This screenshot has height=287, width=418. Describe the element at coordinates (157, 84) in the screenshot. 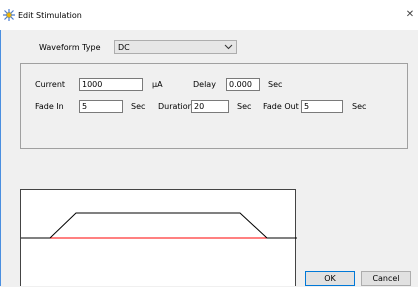

I see `current-unit: μA` at that location.